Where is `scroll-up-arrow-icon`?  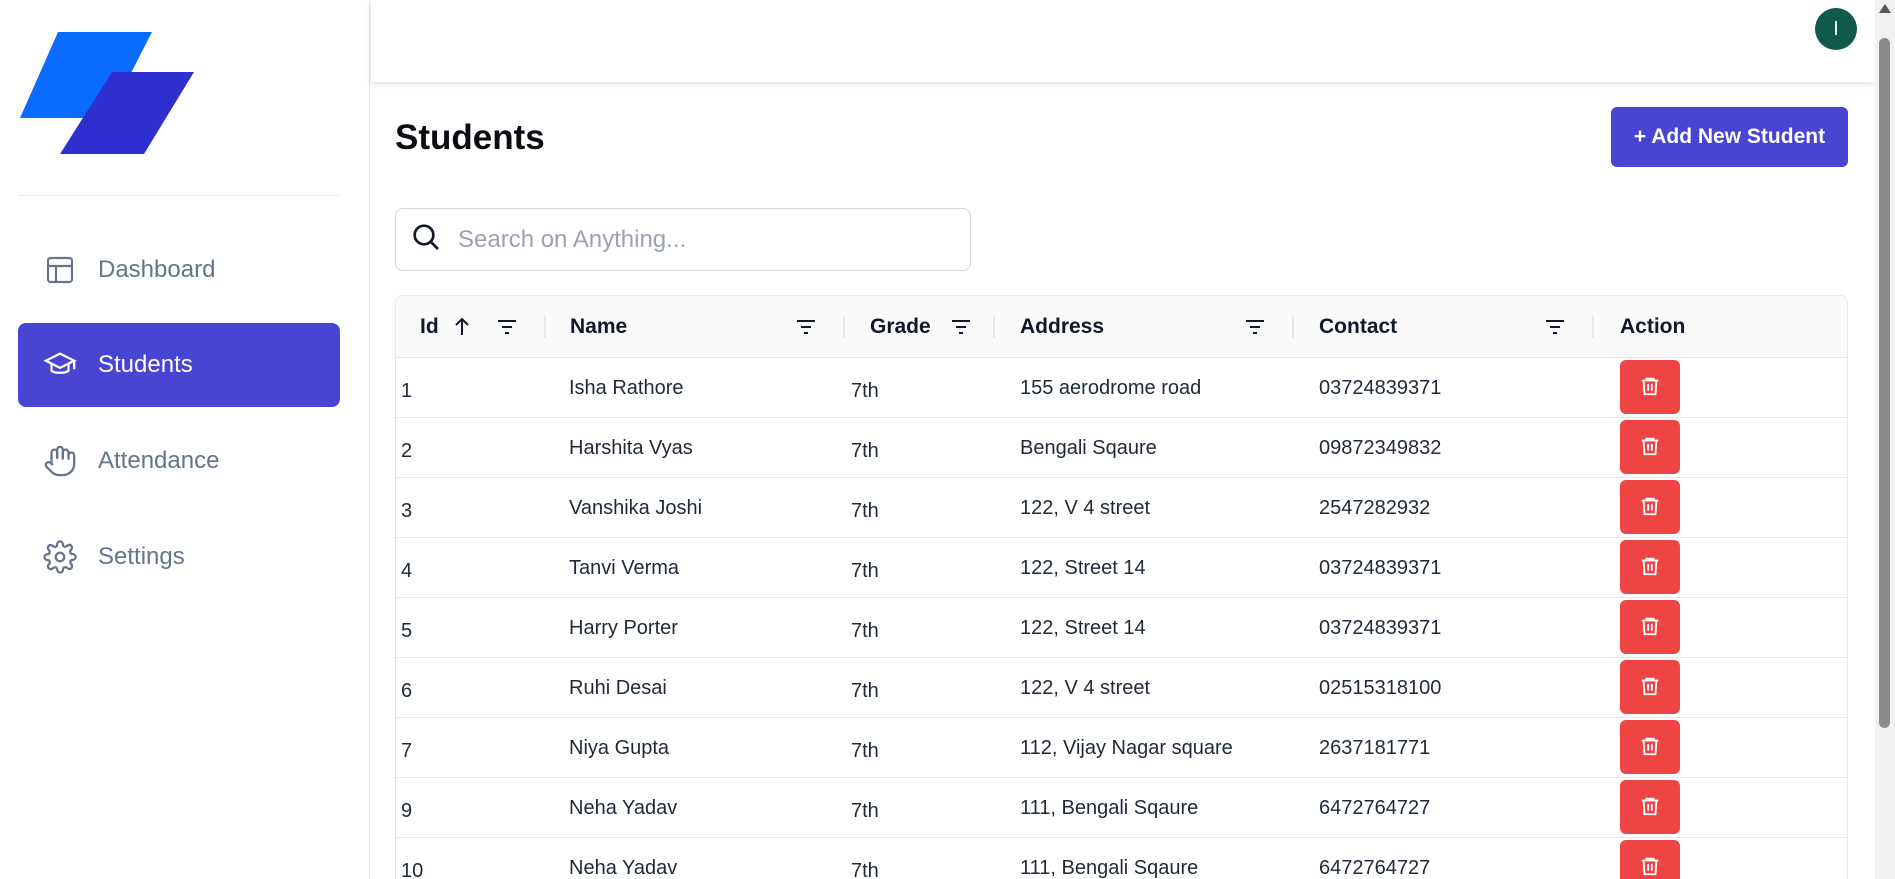 scroll-up-arrow-icon is located at coordinates (1885, 8).